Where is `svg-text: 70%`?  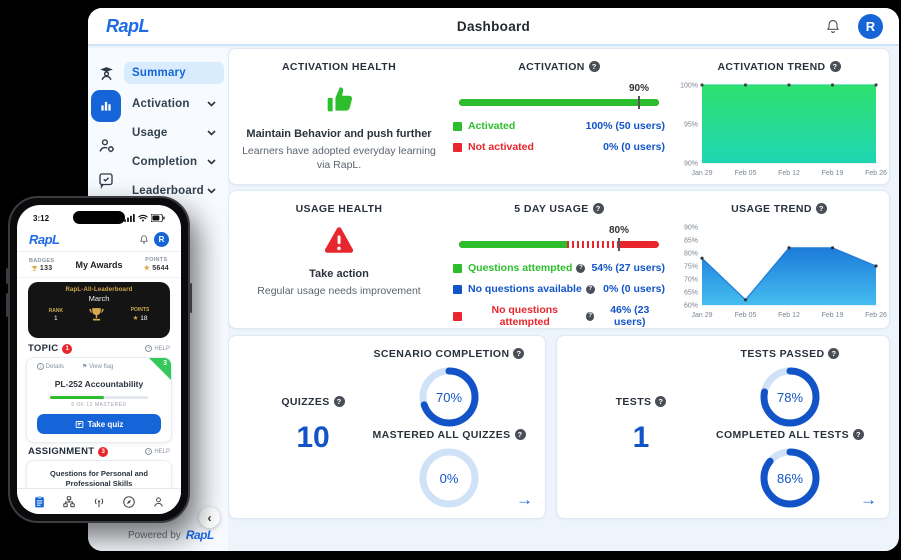 svg-text: 70% is located at coordinates (691, 280).